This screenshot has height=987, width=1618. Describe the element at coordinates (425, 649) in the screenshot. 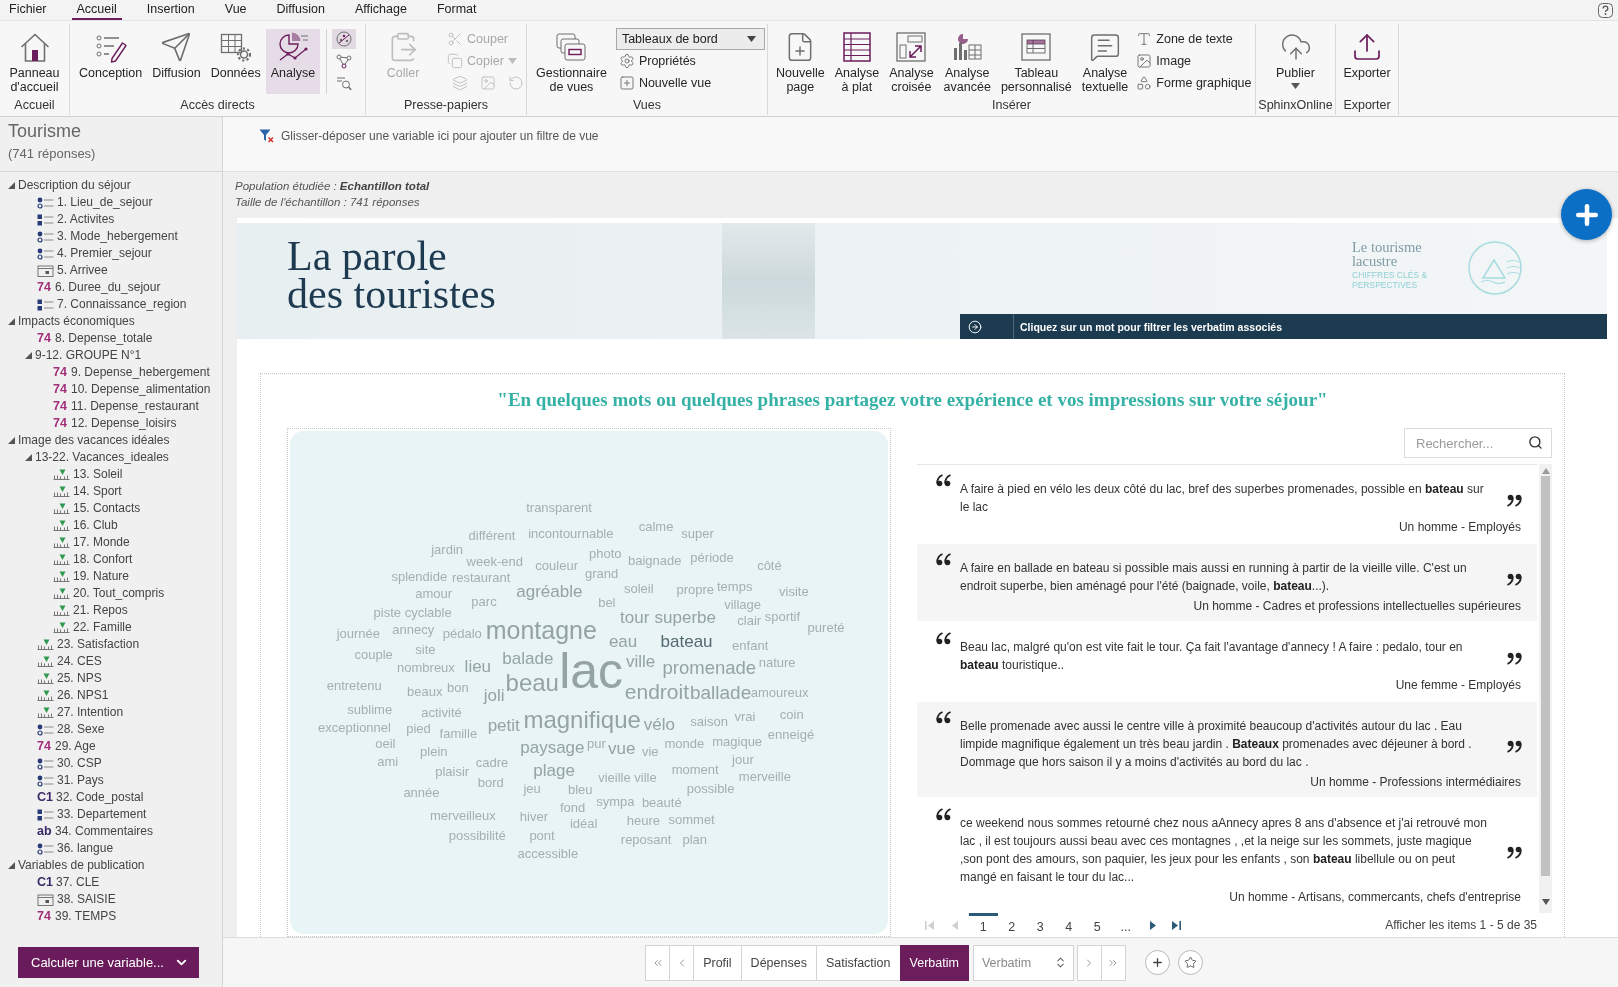

I see `cloud-word: site` at that location.